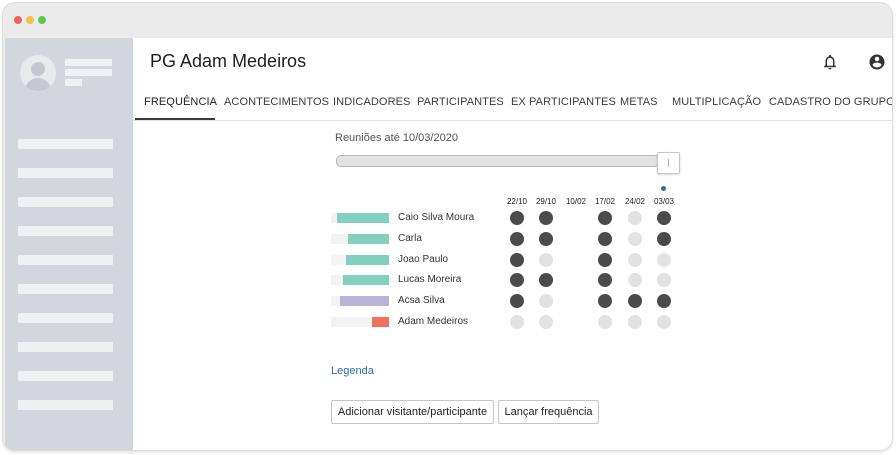  What do you see at coordinates (423, 259) in the screenshot?
I see `participant-name: Joao Paulo` at bounding box center [423, 259].